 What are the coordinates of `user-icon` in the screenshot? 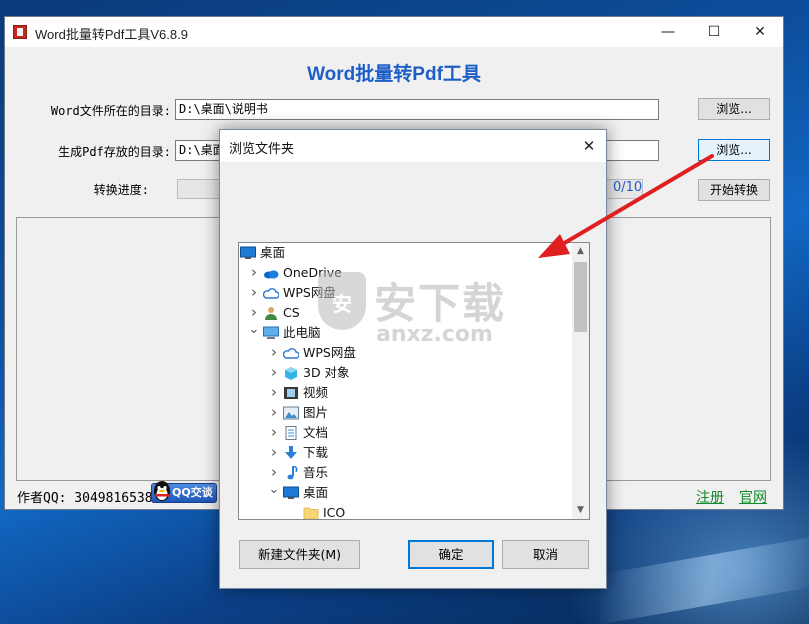 It's located at (271, 313).